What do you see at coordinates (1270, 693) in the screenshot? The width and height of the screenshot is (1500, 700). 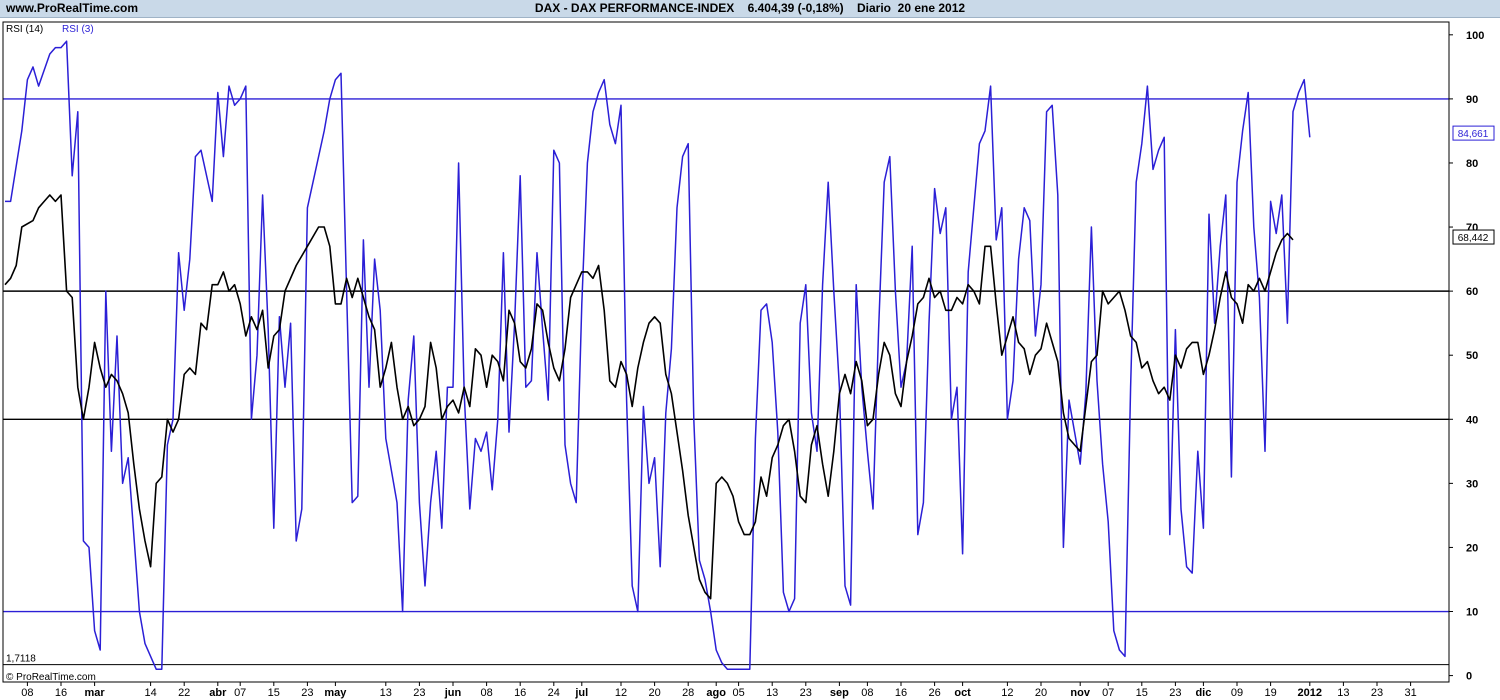 I see `x-tick-label: 19` at bounding box center [1270, 693].